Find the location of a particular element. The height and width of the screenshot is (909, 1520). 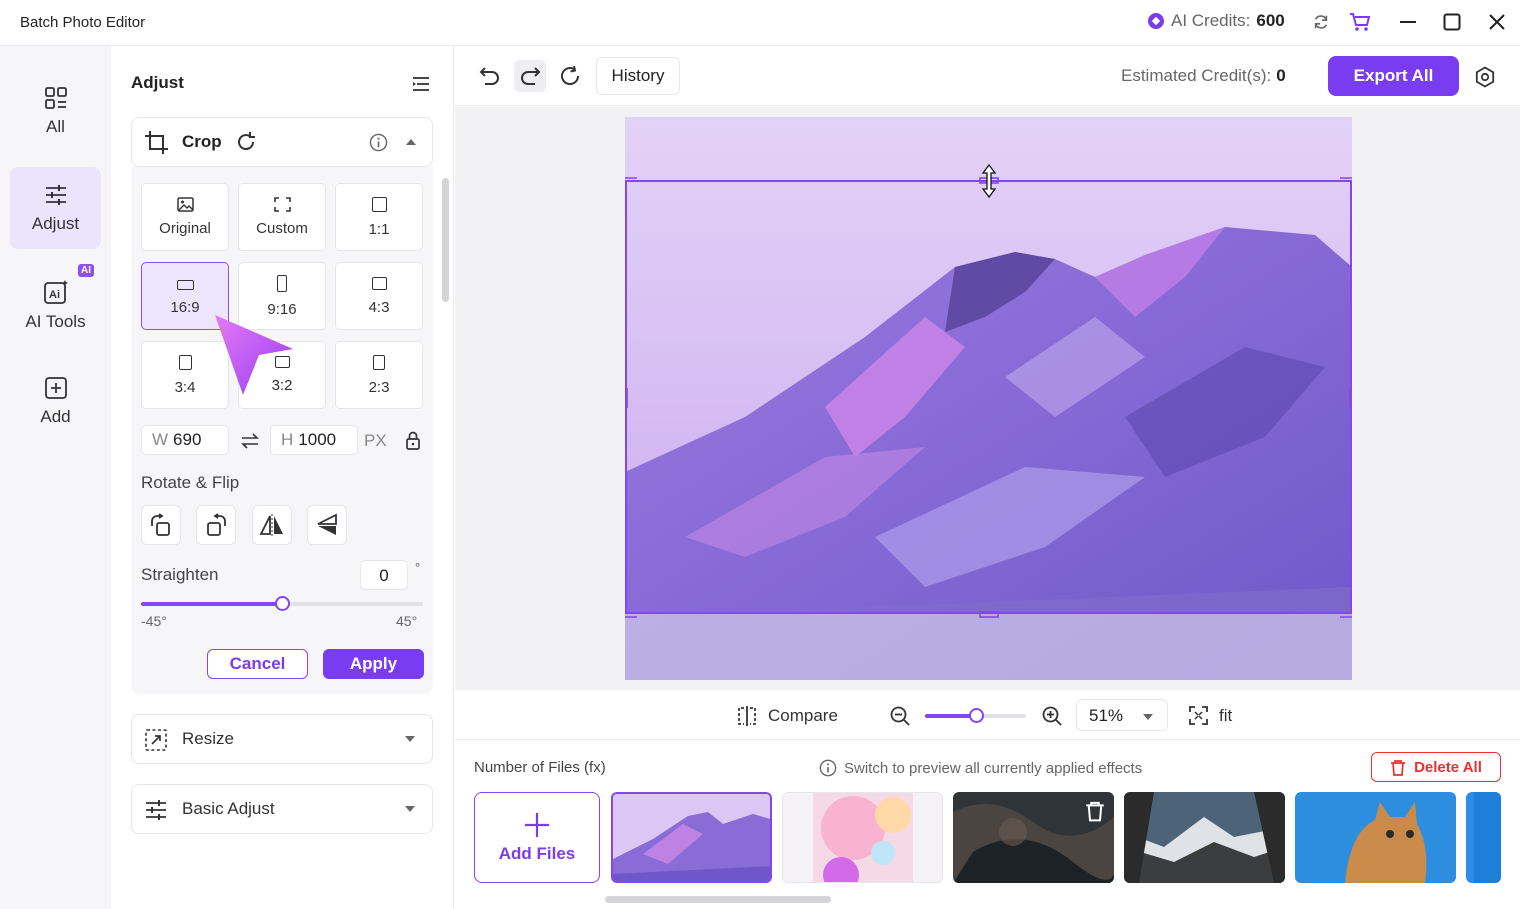

flip-vertical-icon is located at coordinates (327, 524).